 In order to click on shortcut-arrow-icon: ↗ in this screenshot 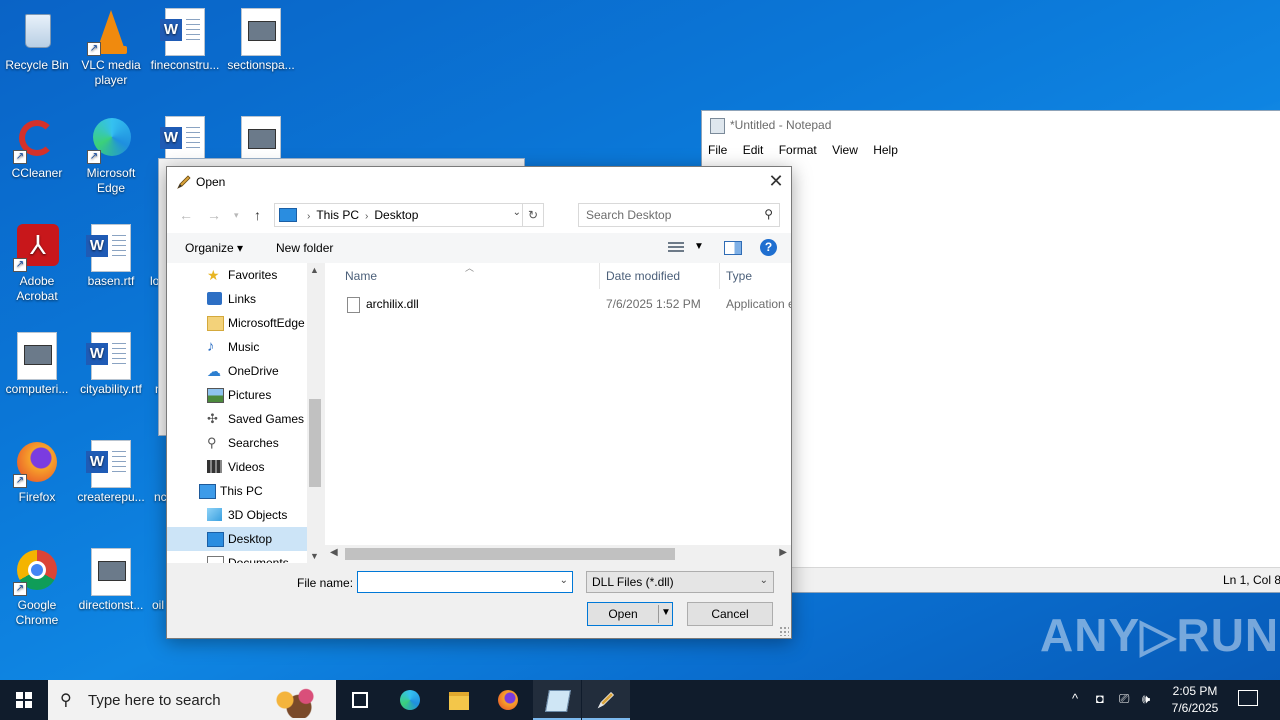, I will do `click(94, 49)`.